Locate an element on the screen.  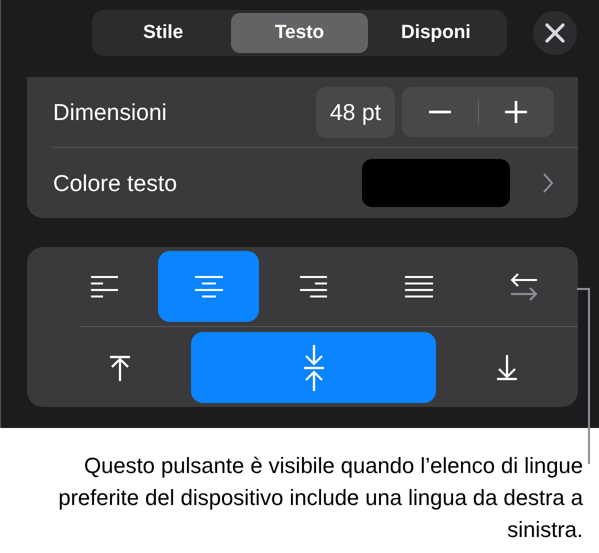
tab: Stile is located at coordinates (163, 33).